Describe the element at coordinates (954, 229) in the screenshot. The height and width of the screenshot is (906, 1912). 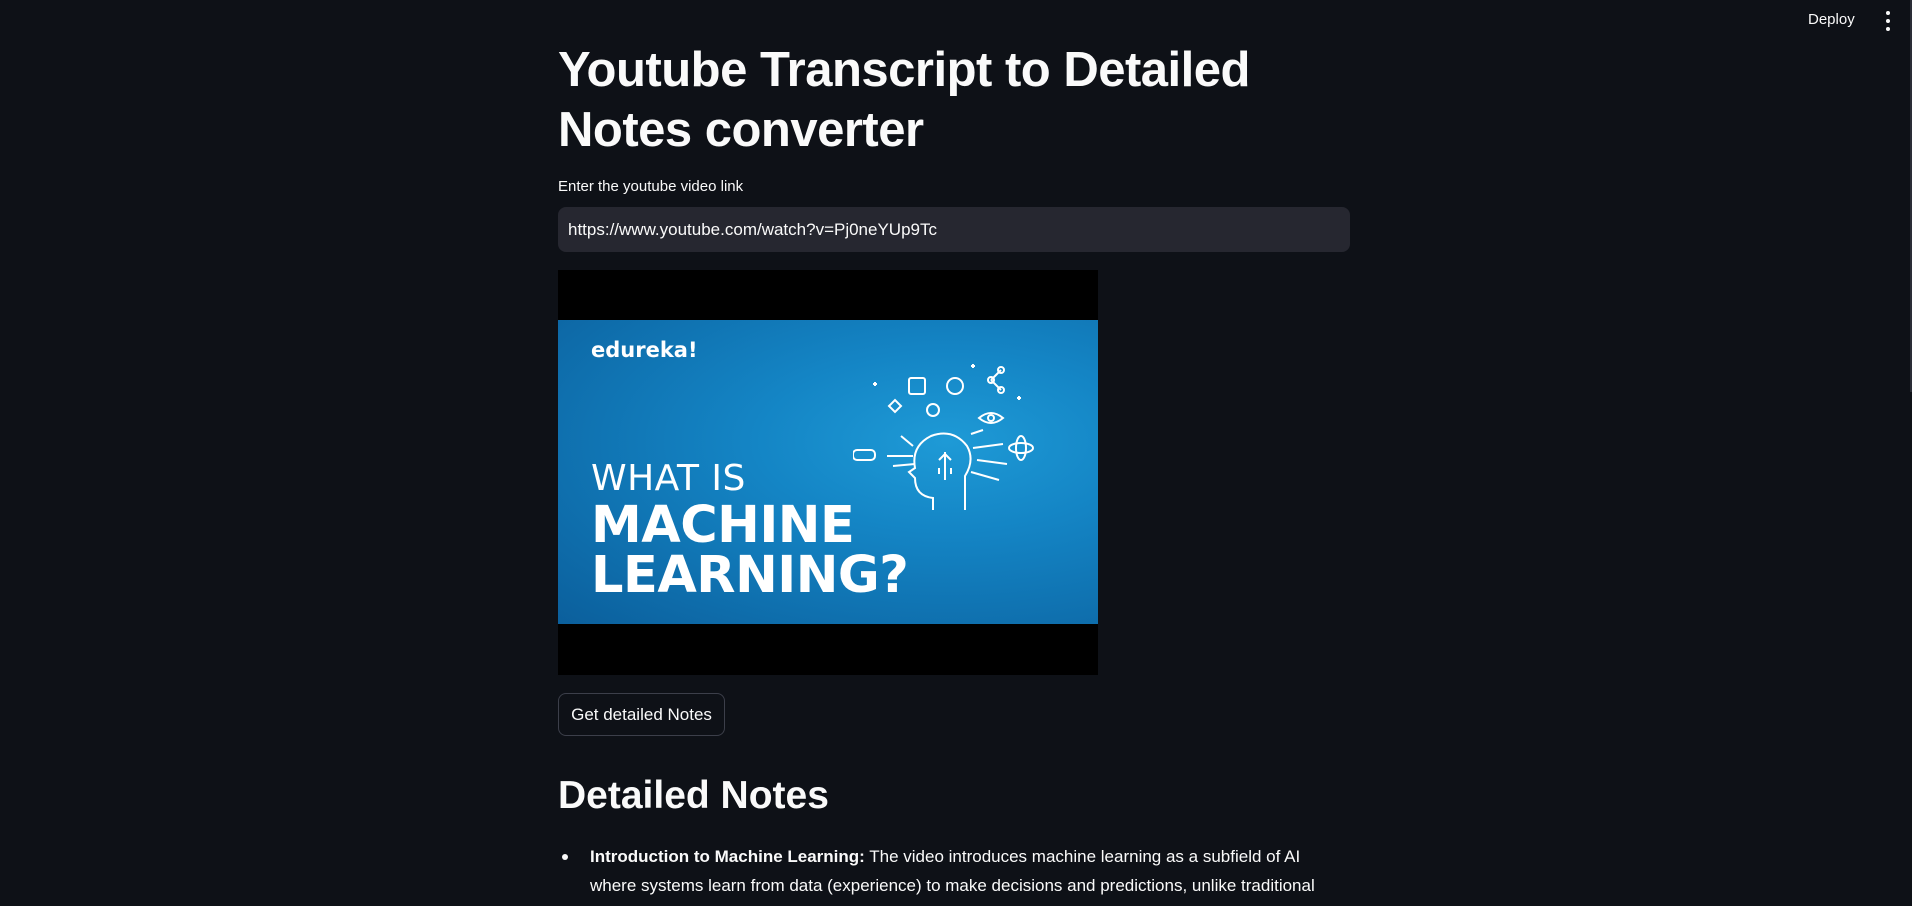
I see `video-link-input` at that location.